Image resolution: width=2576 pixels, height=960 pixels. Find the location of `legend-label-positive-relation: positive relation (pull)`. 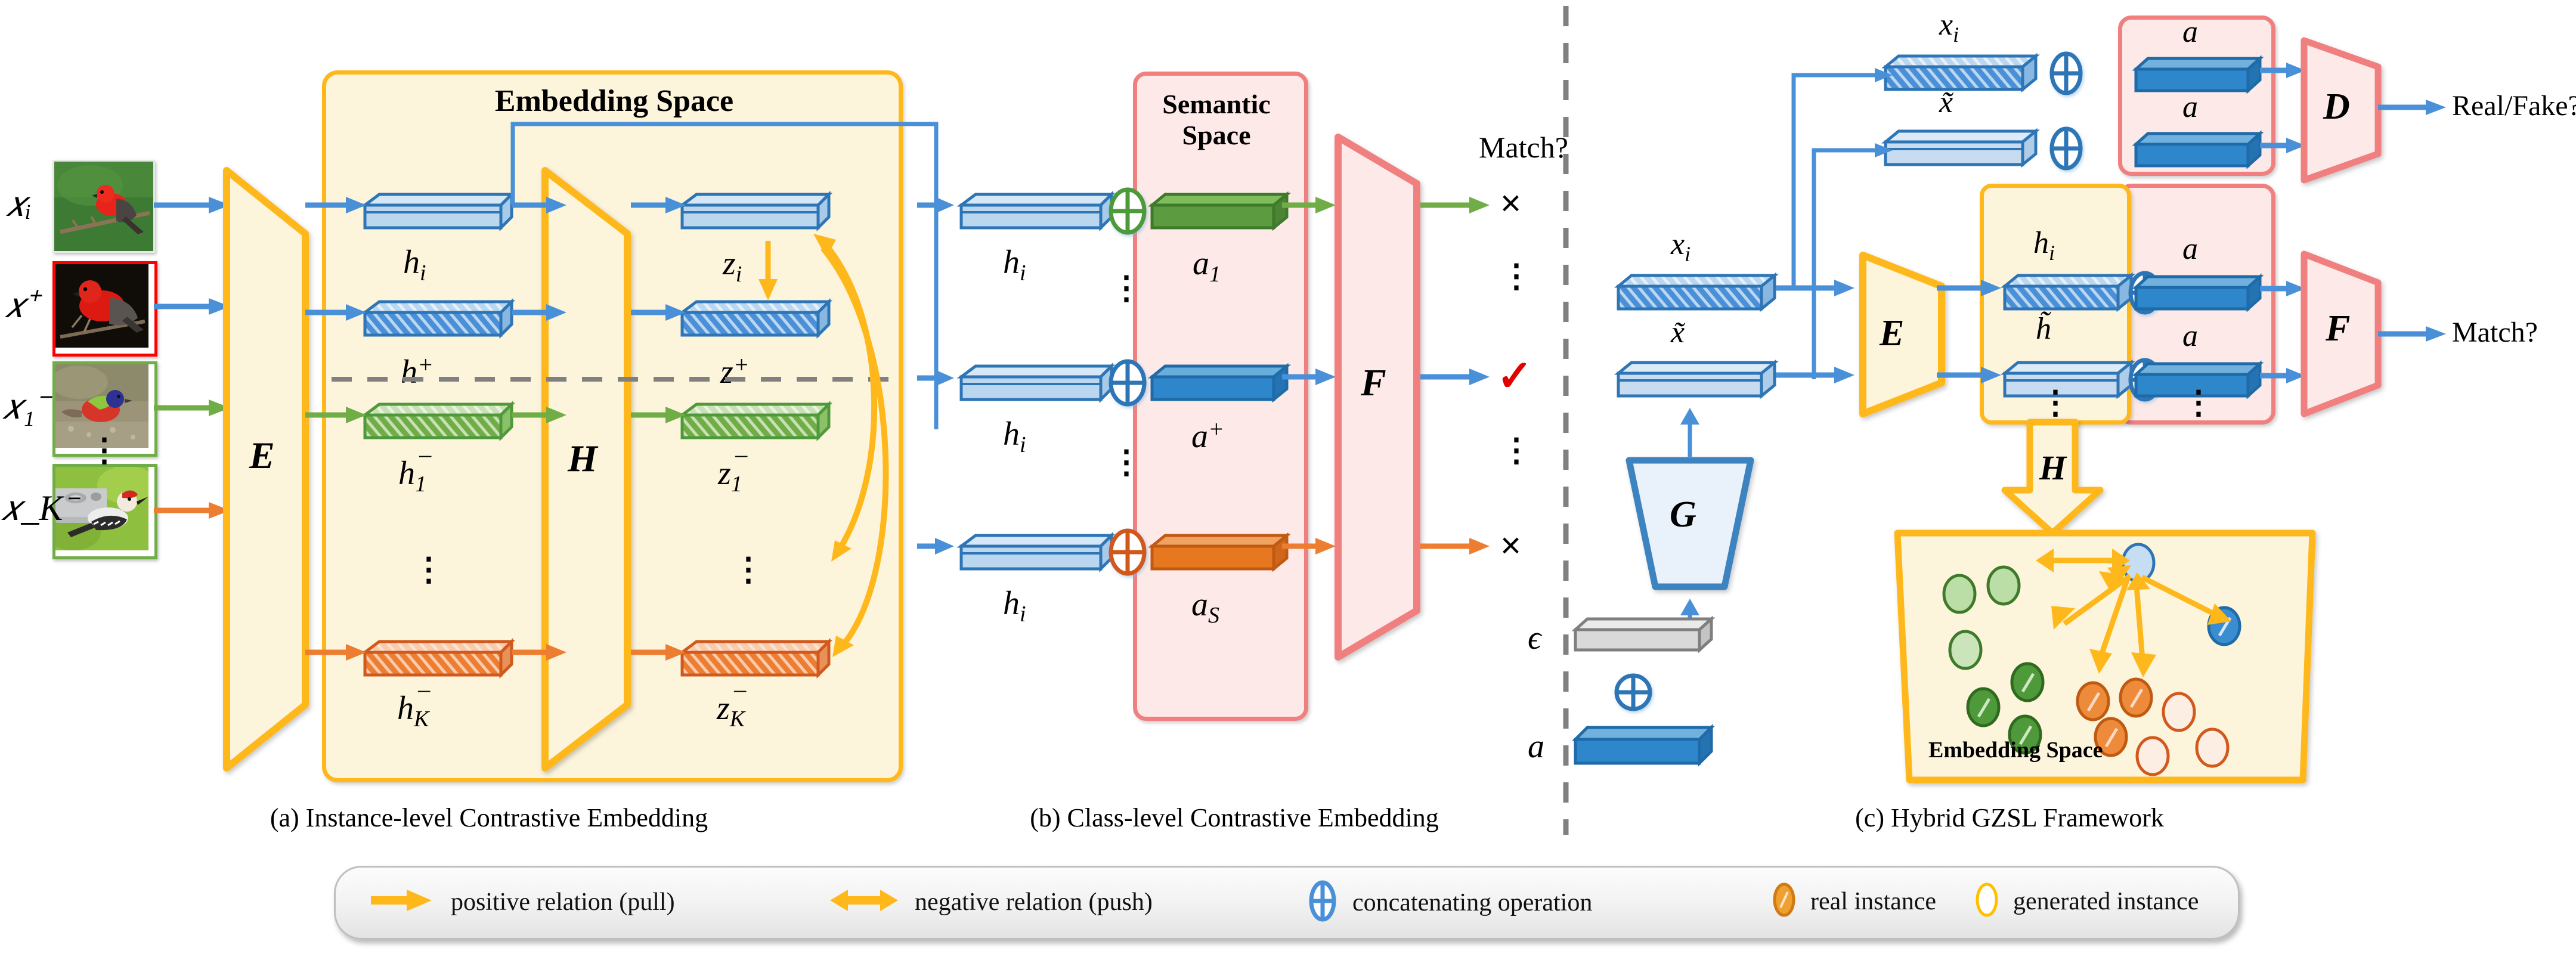

legend-label-positive-relation: positive relation (pull) is located at coordinates (563, 902).